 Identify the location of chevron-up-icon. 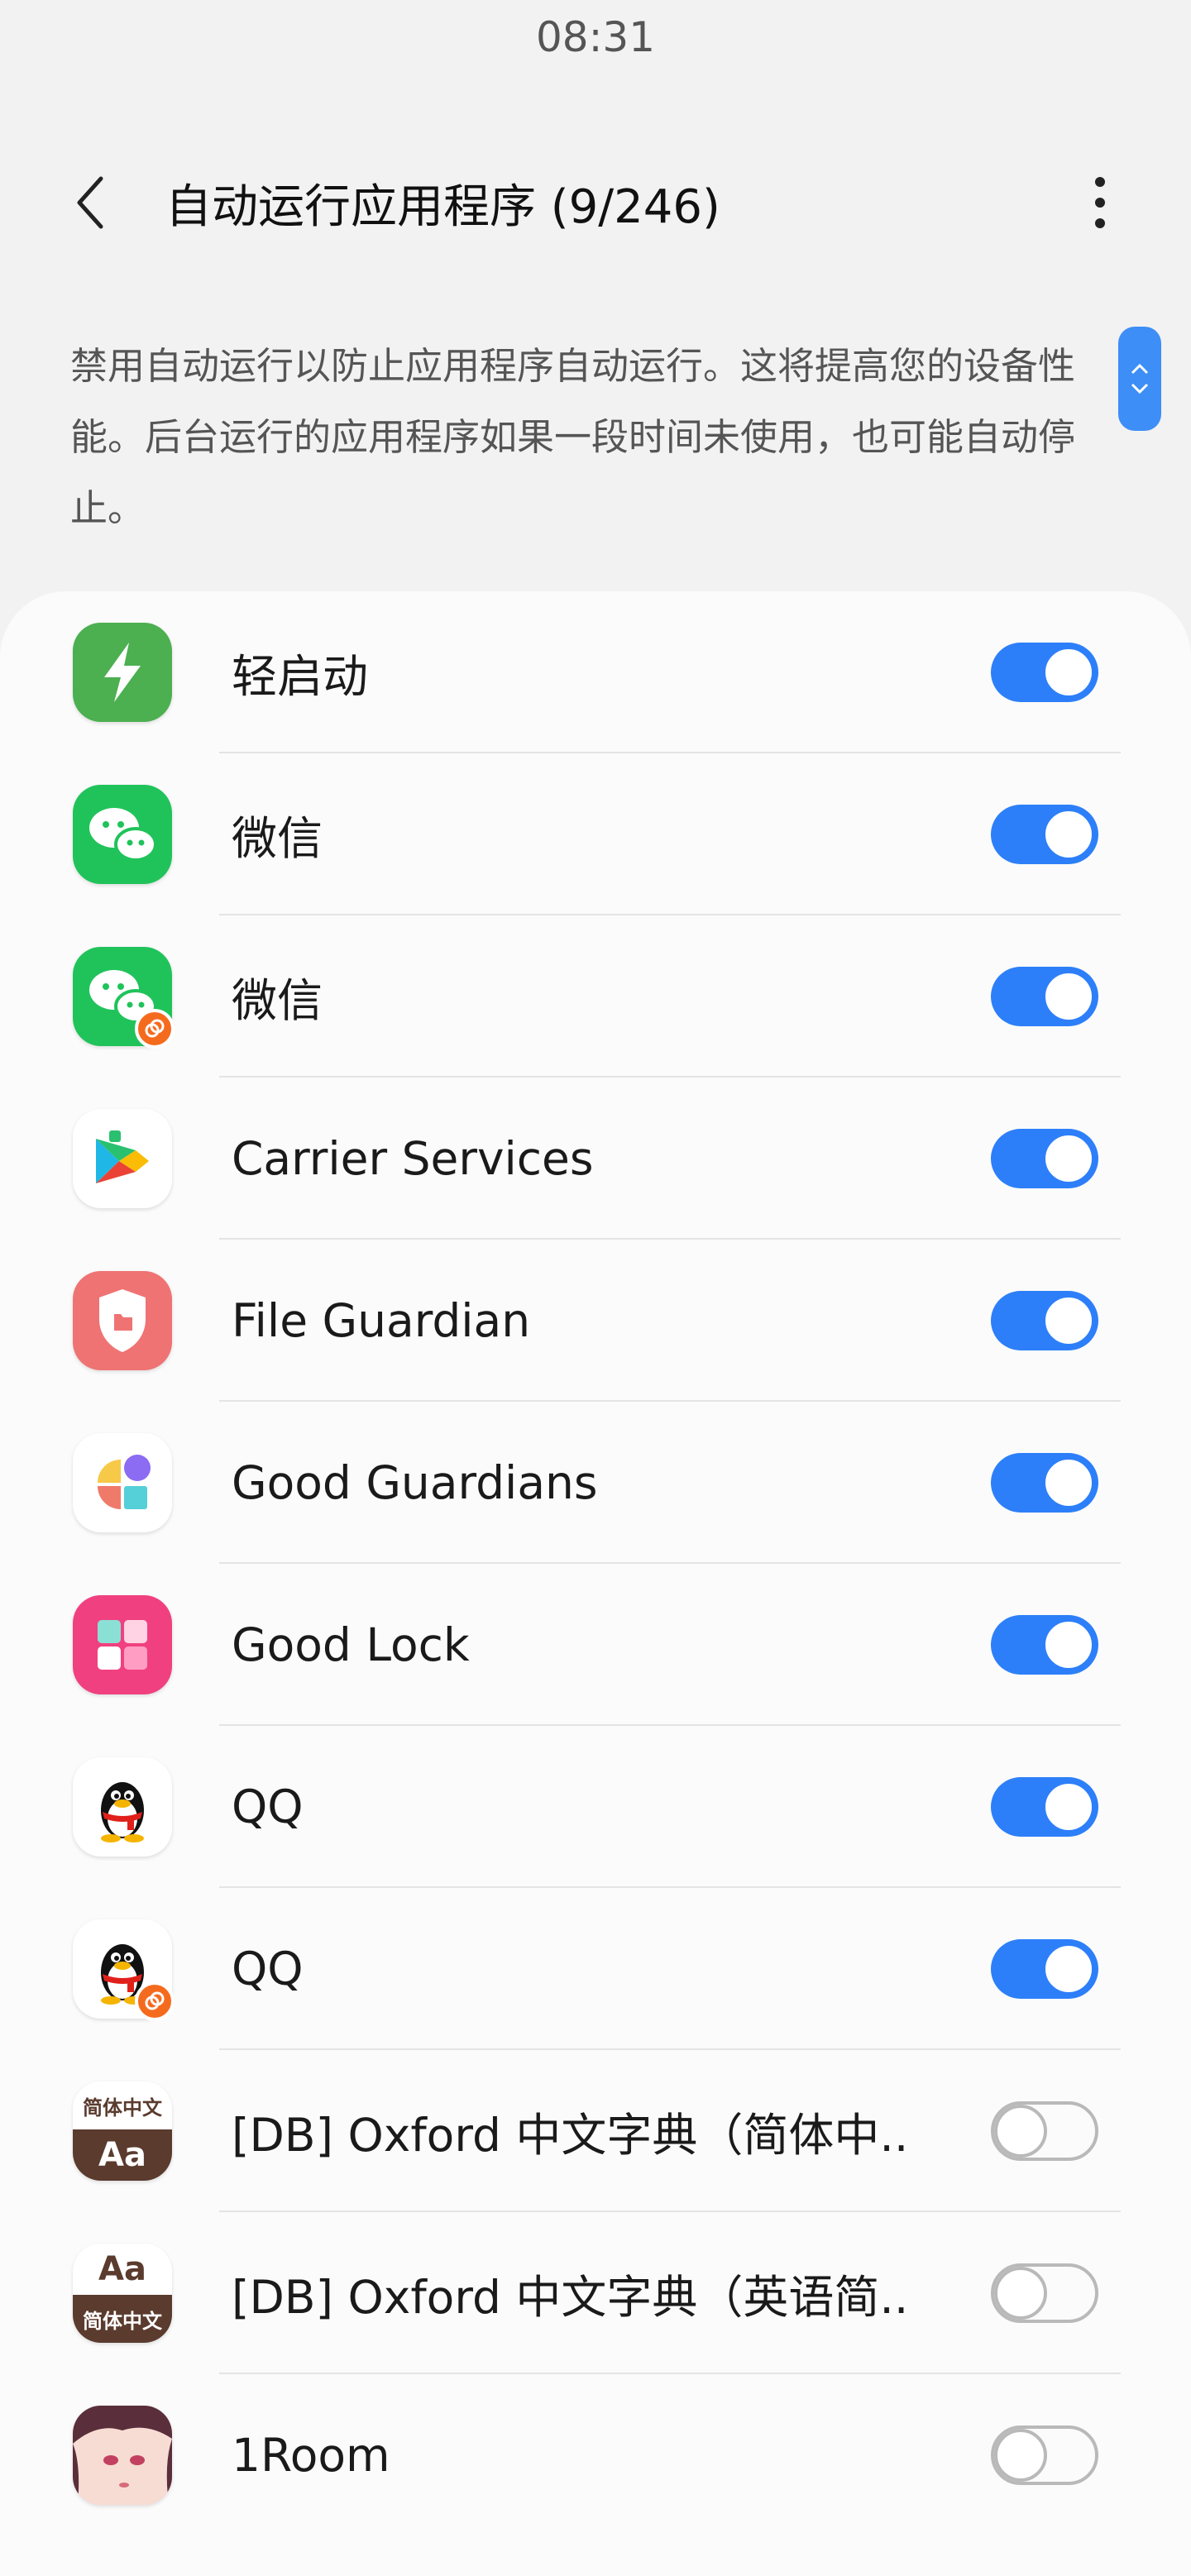
(1140, 369).